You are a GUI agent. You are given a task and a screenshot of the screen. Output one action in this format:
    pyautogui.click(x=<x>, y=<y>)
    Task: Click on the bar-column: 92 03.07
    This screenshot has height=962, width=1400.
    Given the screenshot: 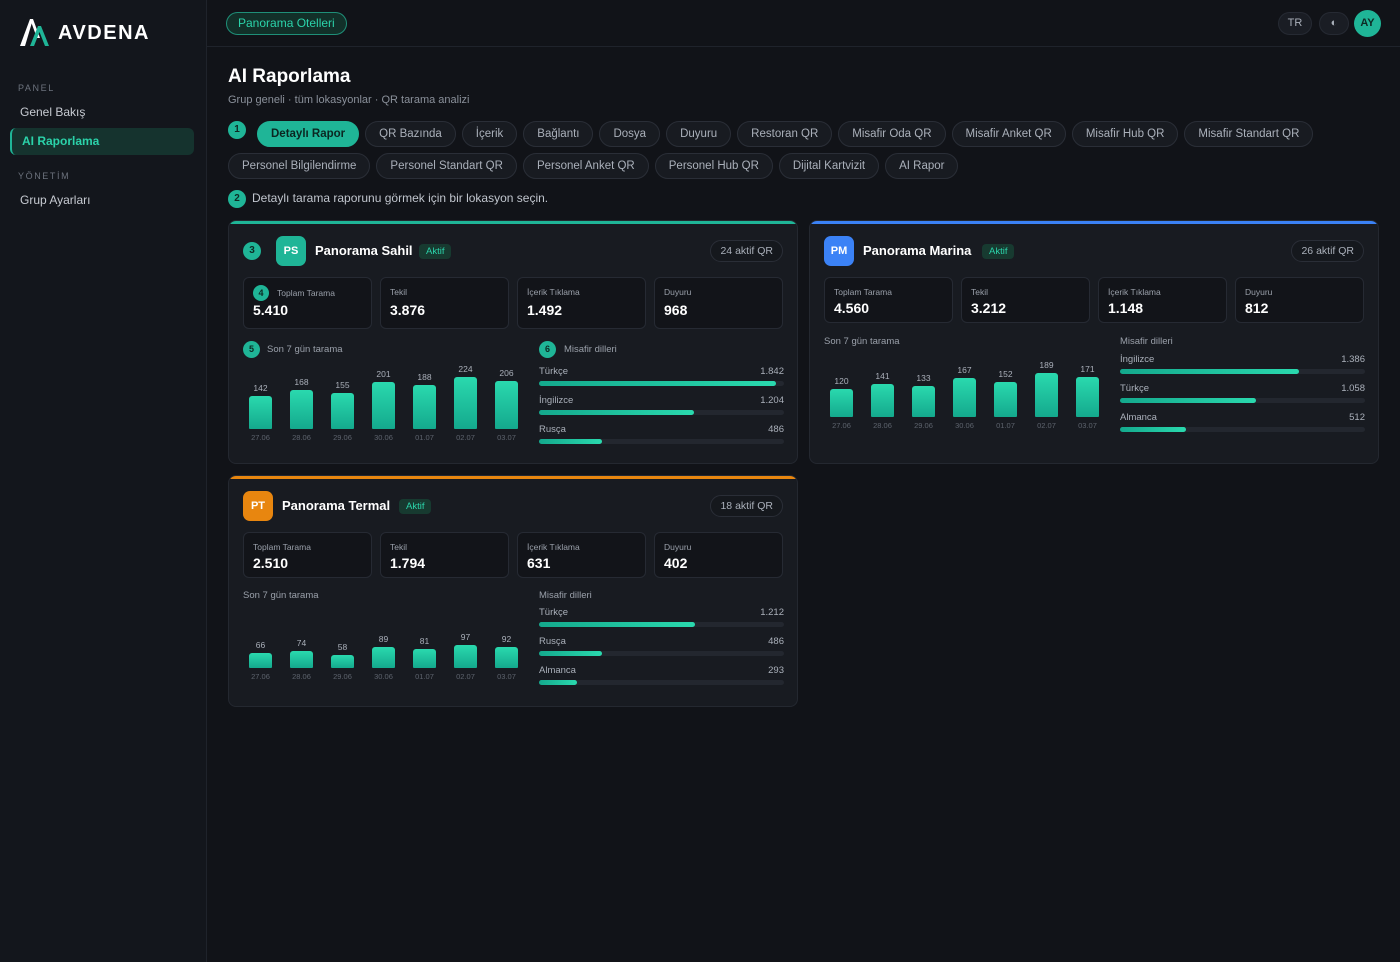 What is the action you would take?
    pyautogui.click(x=506, y=643)
    